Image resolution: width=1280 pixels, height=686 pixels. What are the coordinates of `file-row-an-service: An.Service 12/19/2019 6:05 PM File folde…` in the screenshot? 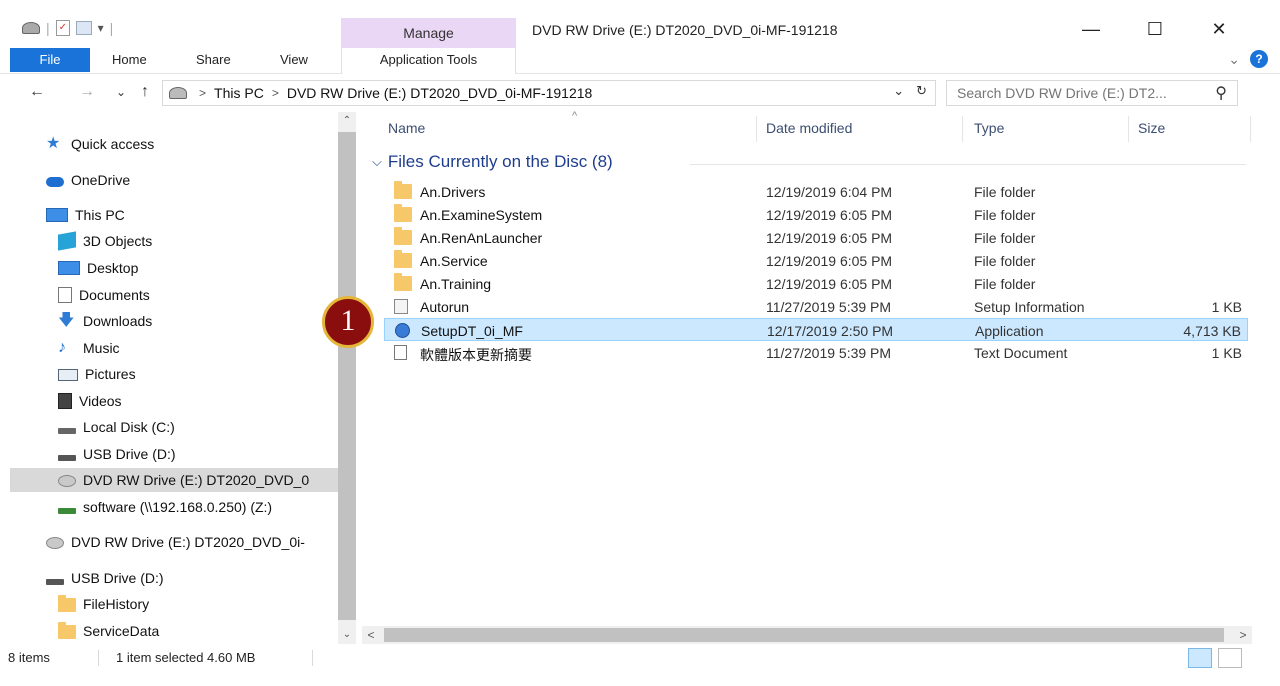 It's located at (816, 260).